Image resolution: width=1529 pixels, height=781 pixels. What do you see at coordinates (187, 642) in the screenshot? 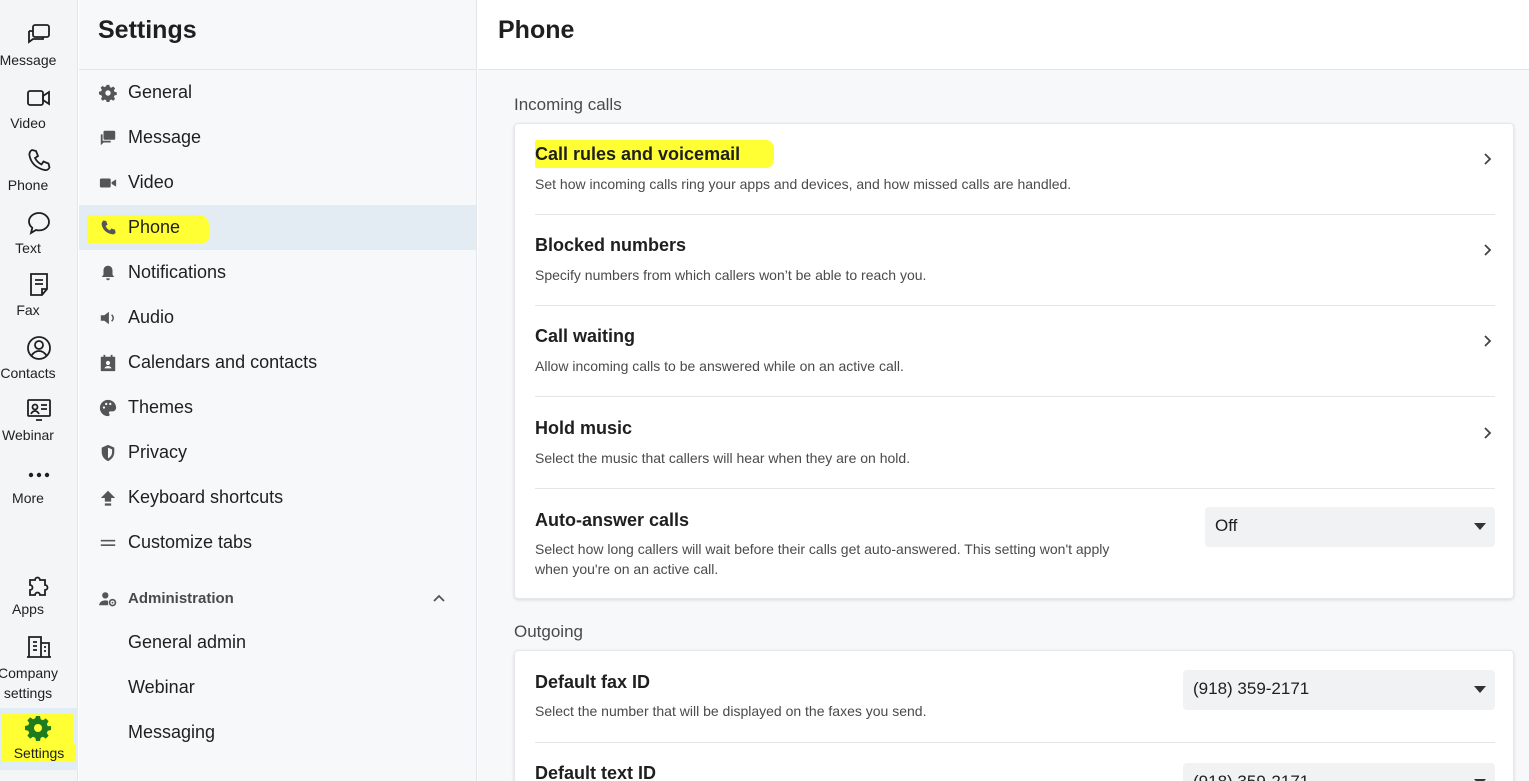
I see `settings-item-label: General admin` at bounding box center [187, 642].